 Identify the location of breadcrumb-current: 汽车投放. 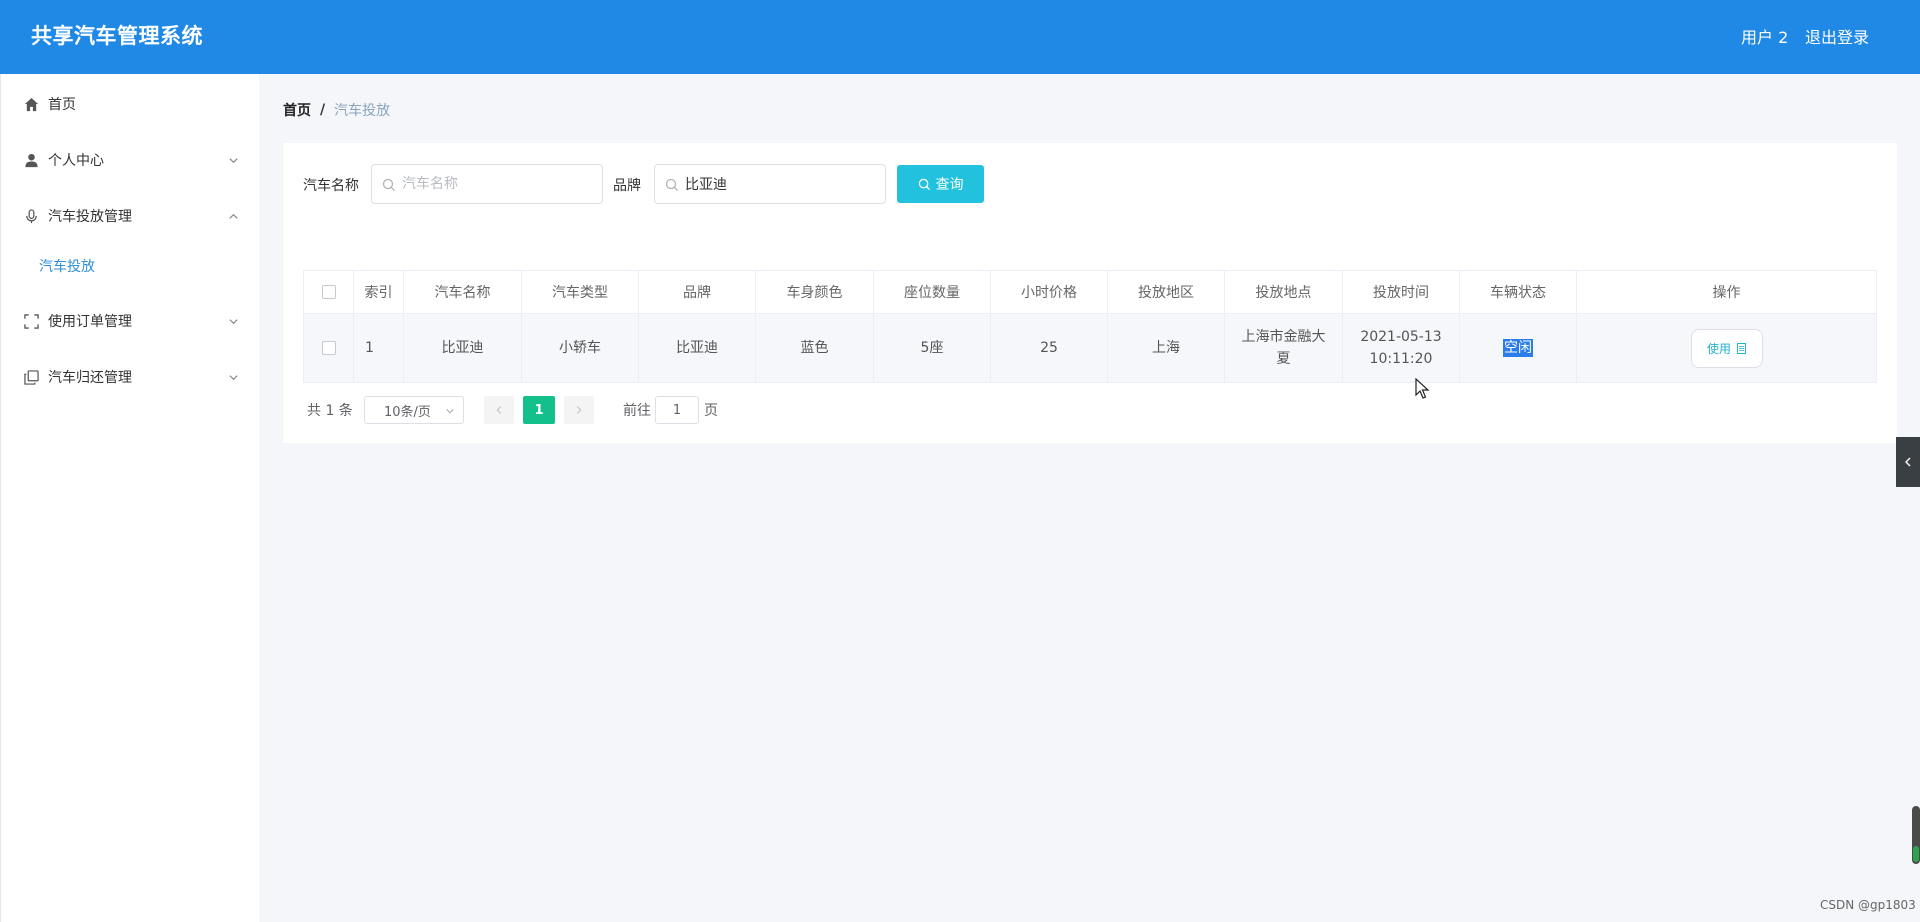
(362, 111).